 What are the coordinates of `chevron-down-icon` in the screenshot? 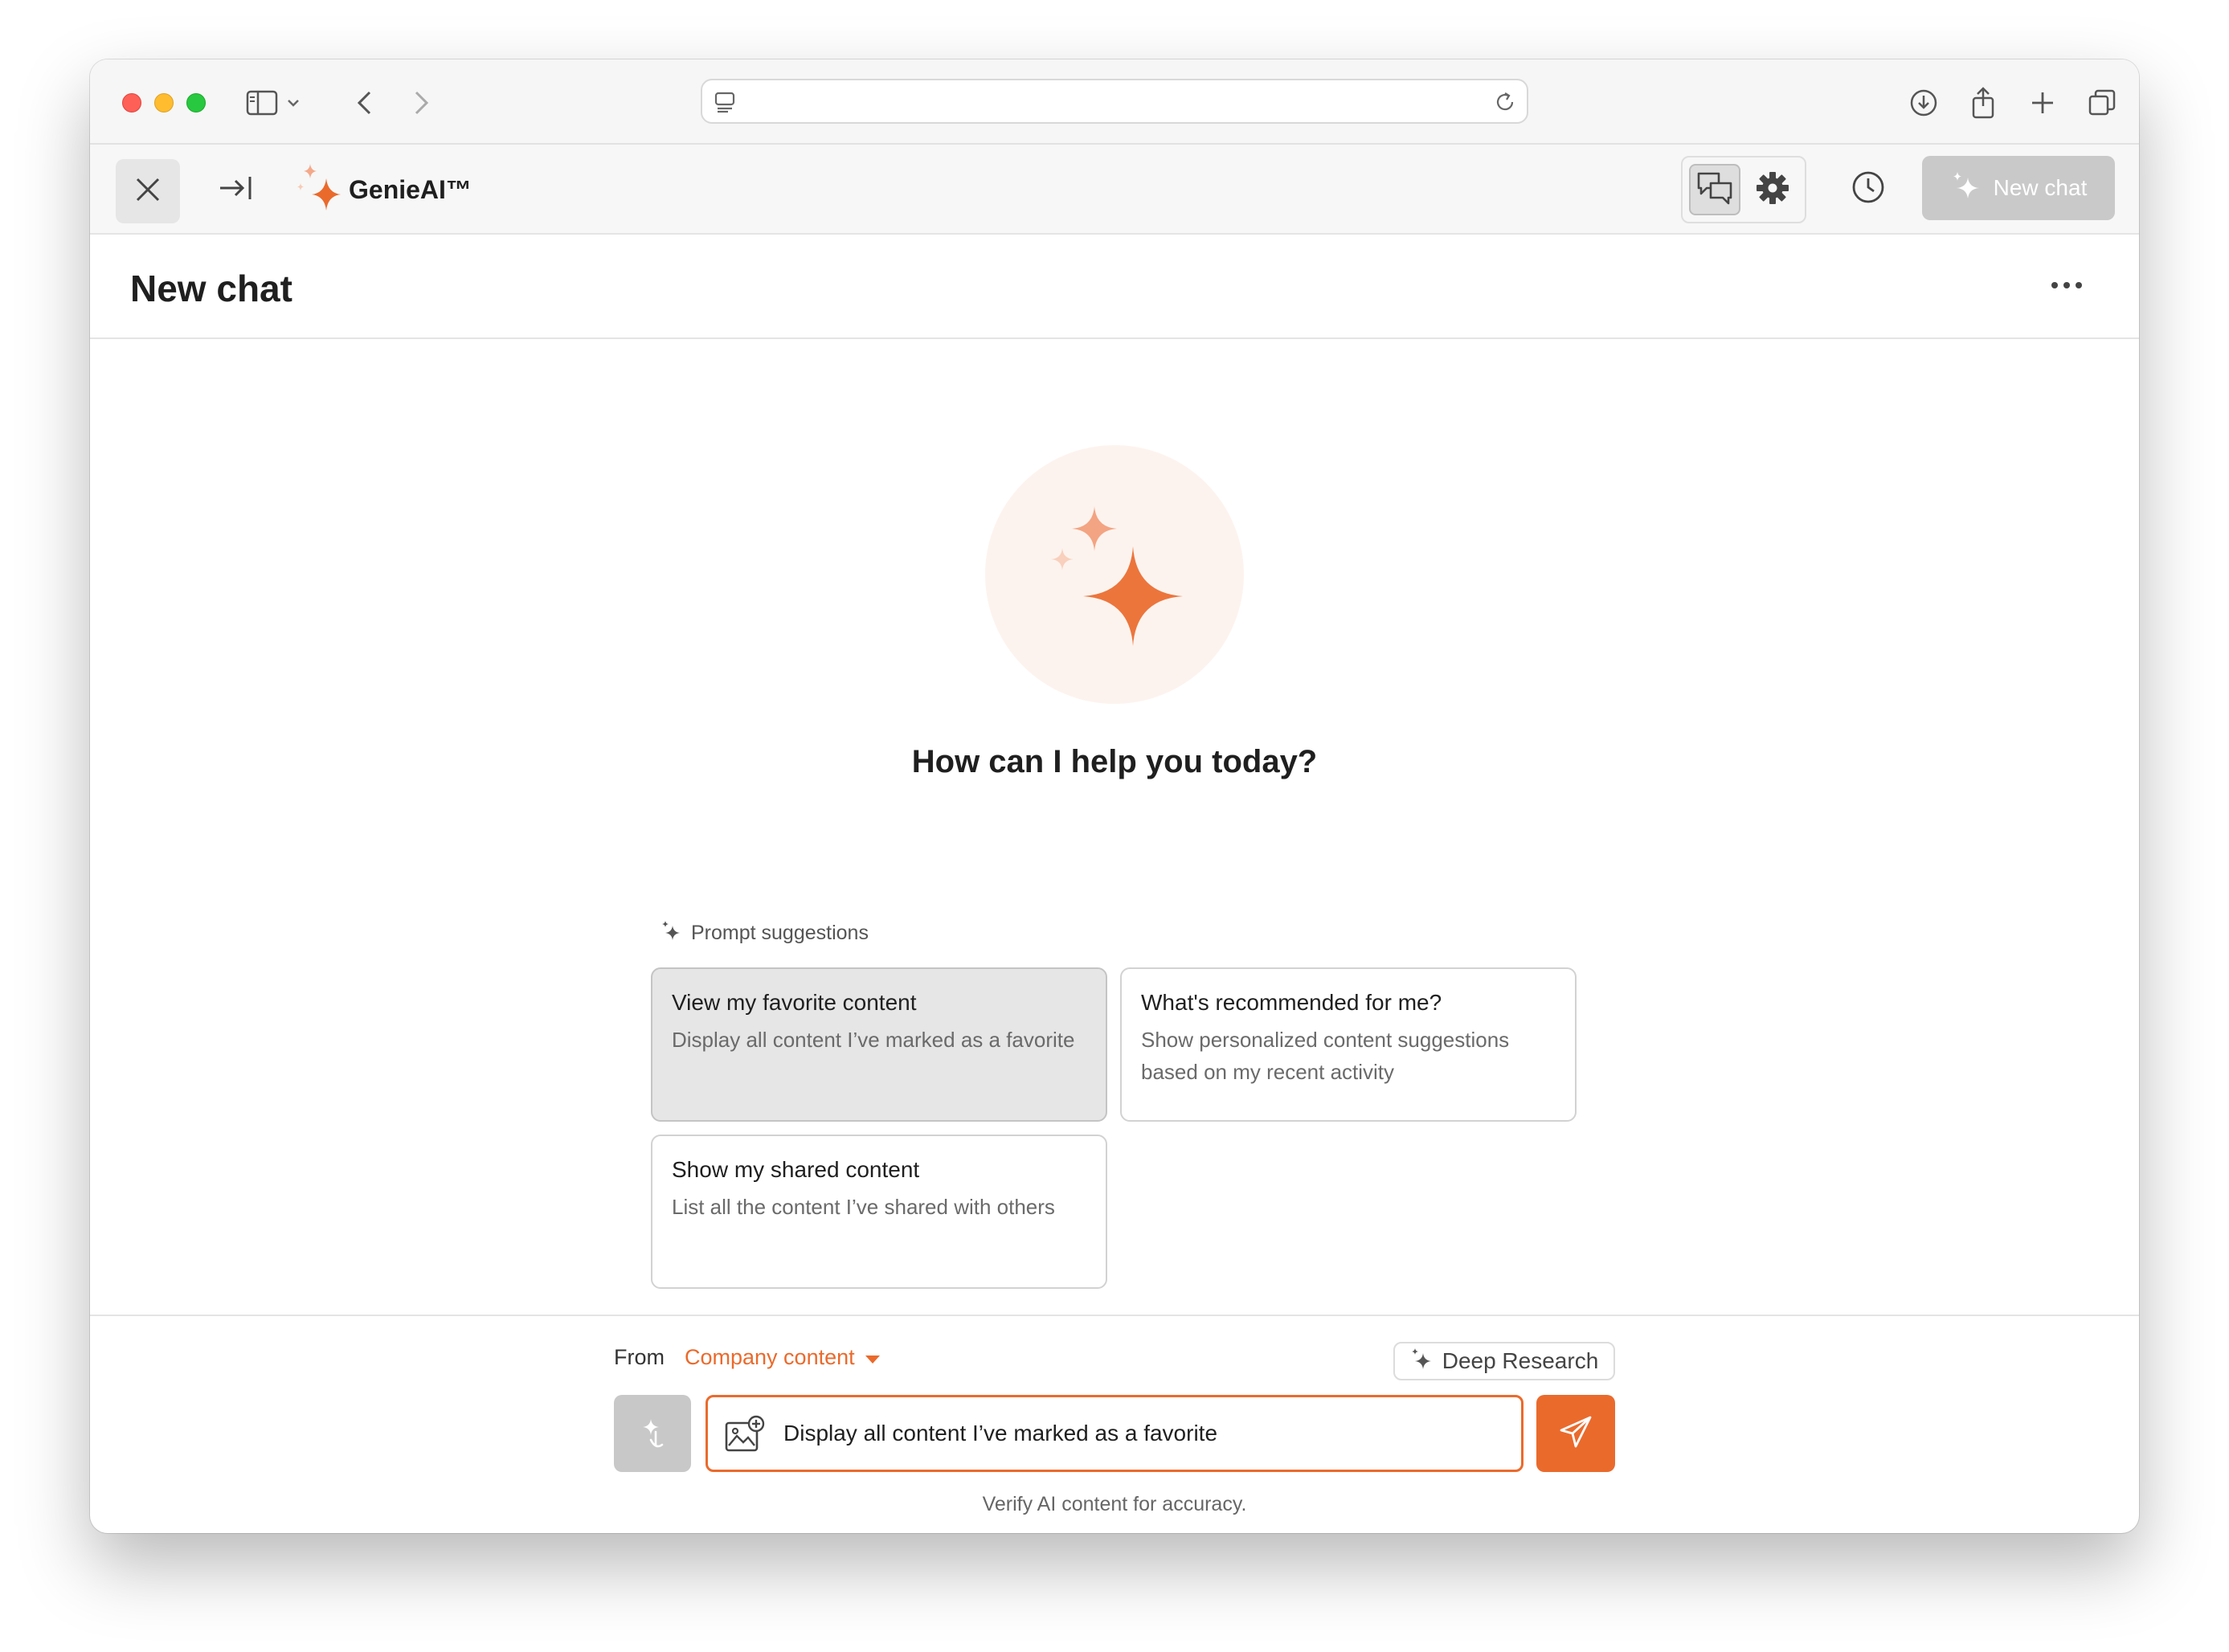 It's located at (293, 103).